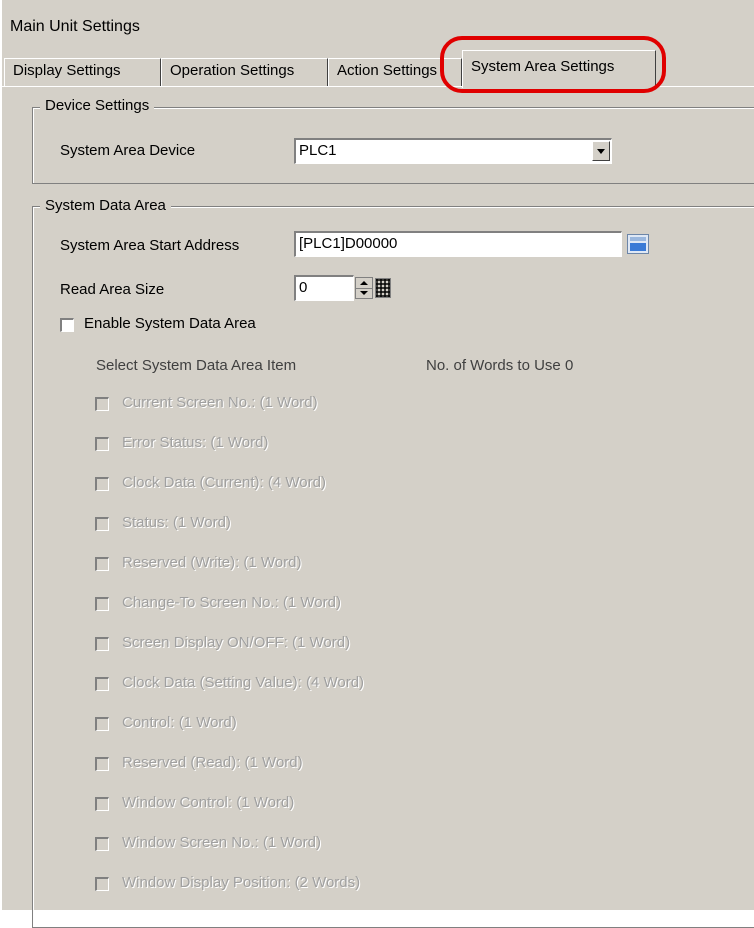 The height and width of the screenshot is (928, 754). What do you see at coordinates (387, 70) in the screenshot?
I see `tab-label: Action Settings` at bounding box center [387, 70].